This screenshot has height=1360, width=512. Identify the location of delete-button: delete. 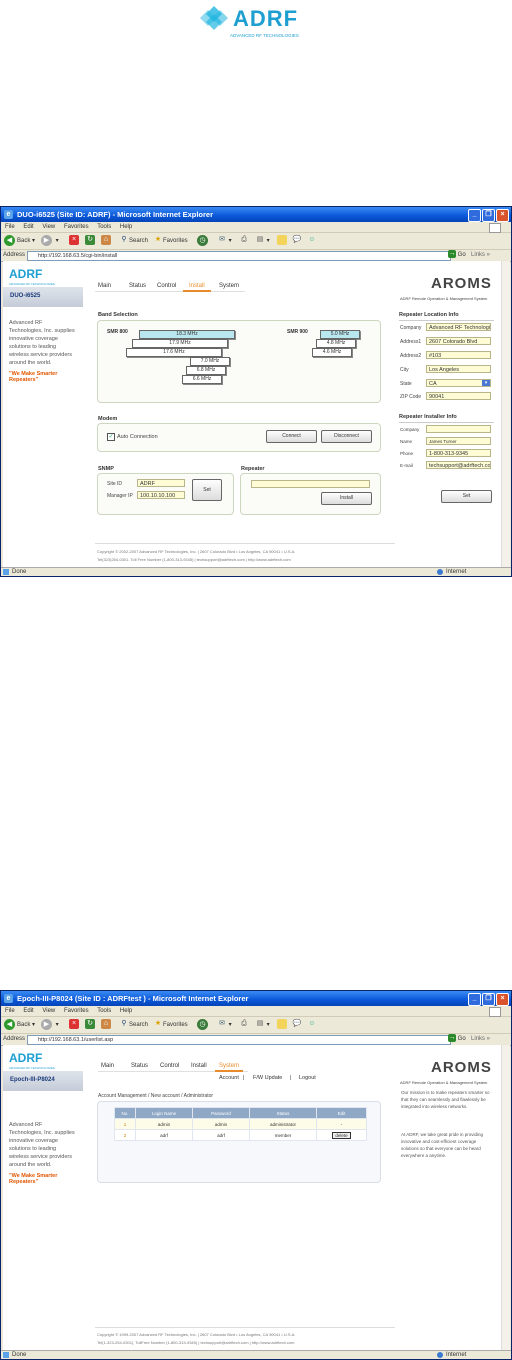
(341, 1135).